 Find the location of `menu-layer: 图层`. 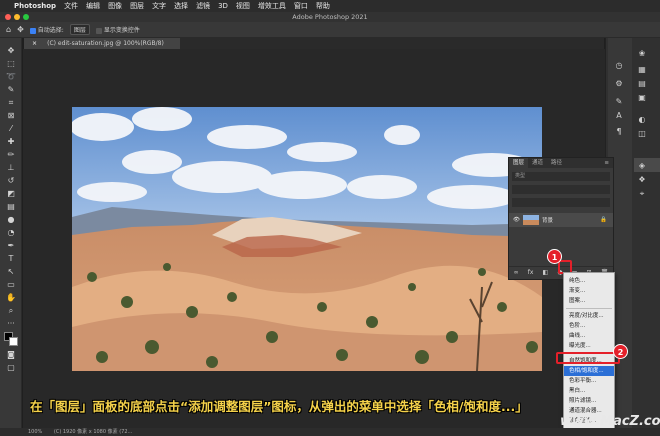

menu-layer: 图层 is located at coordinates (137, 6).